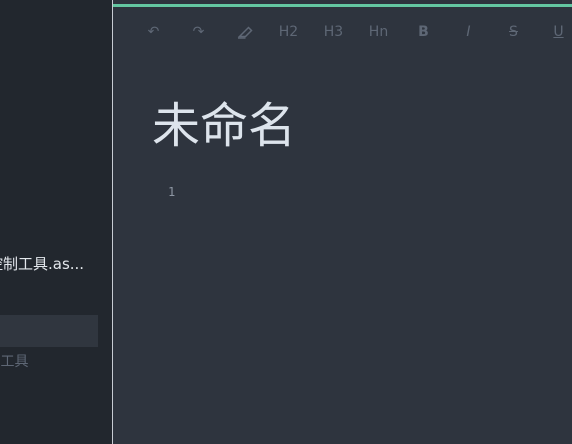  I want to click on heading-2-icon: H2, so click(288, 32).